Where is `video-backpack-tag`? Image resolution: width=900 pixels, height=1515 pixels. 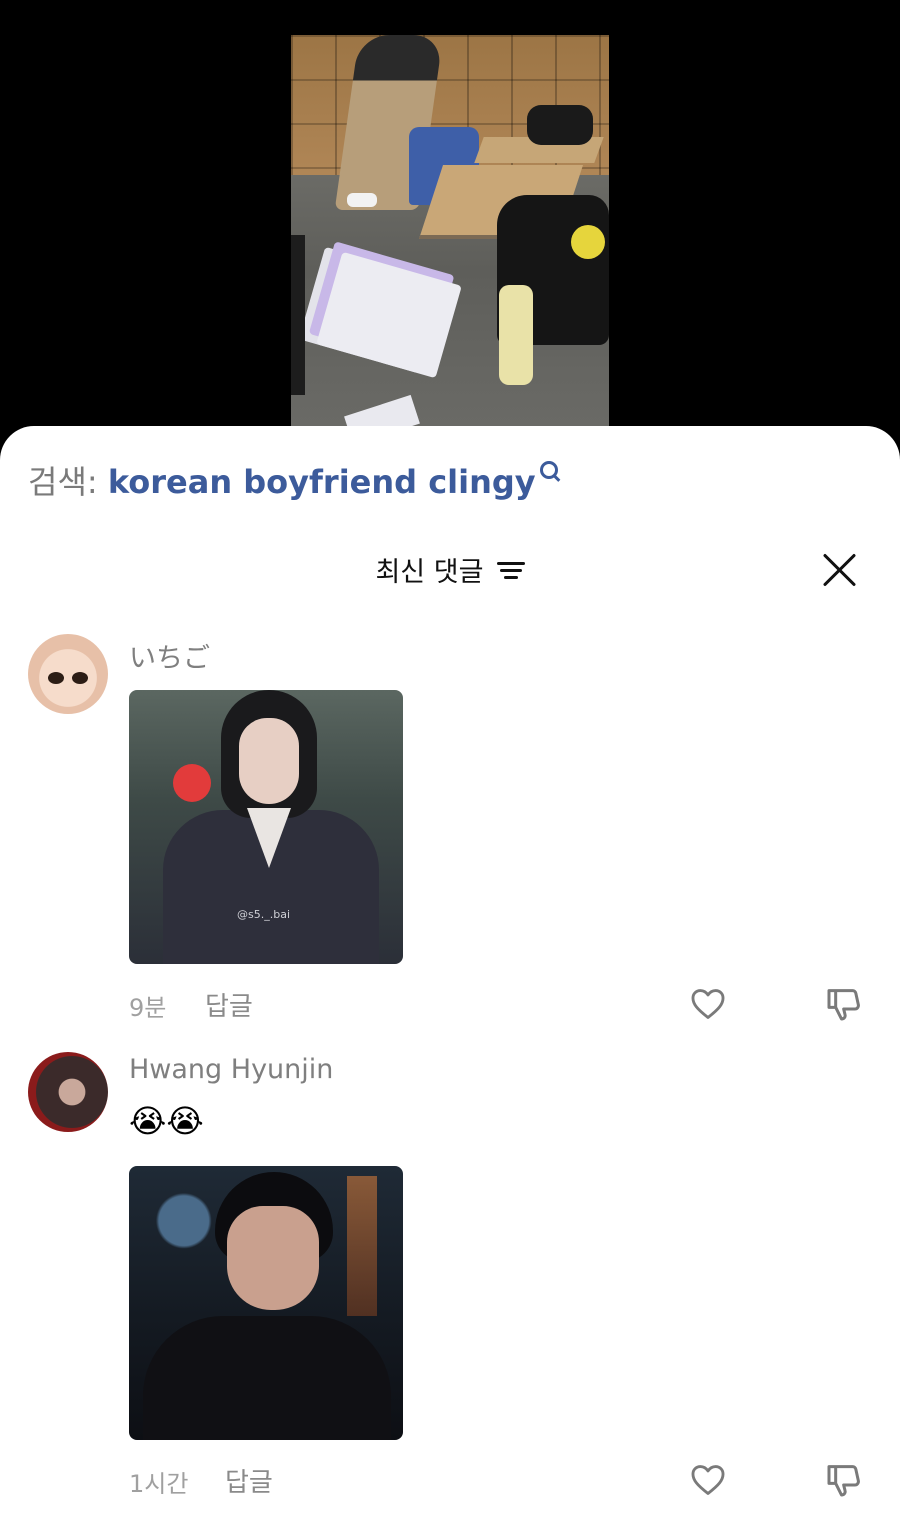
video-backpack-tag is located at coordinates (588, 242).